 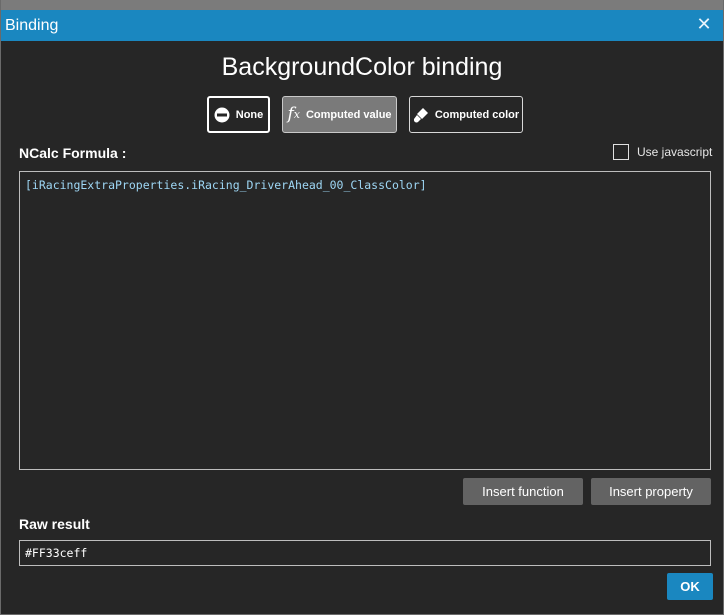 I want to click on function-icon: fx, so click(x=293, y=114).